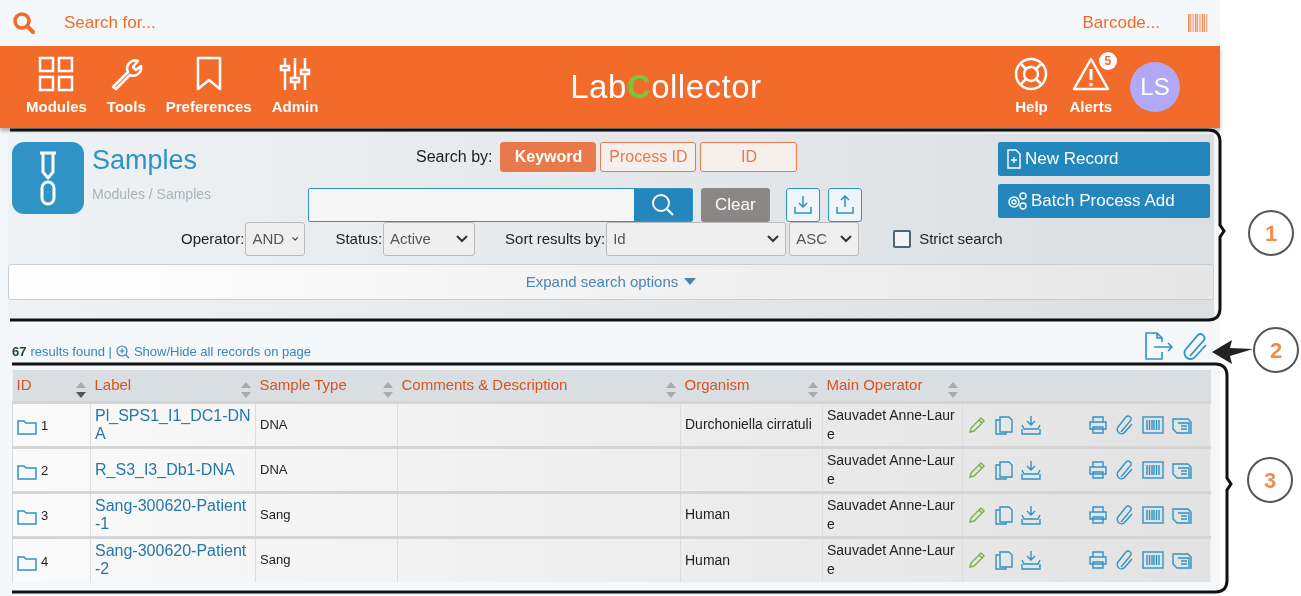 The image size is (1301, 596). I want to click on filter-label: Sort results by:, so click(555, 238).